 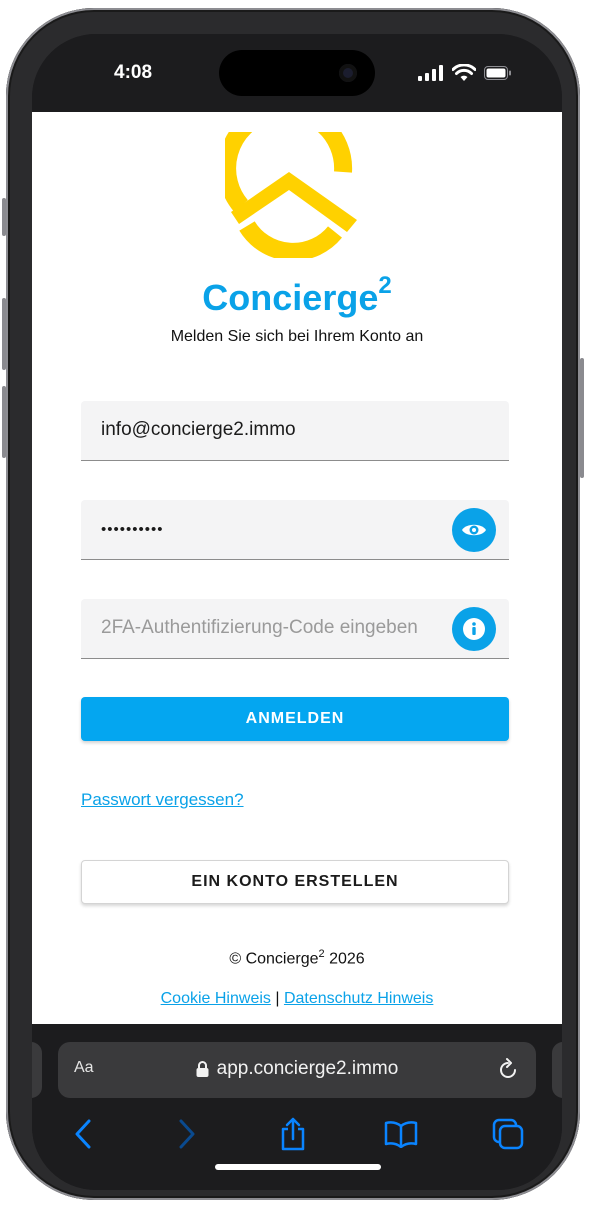 I want to click on brand-name: Concierge, so click(x=290, y=297).